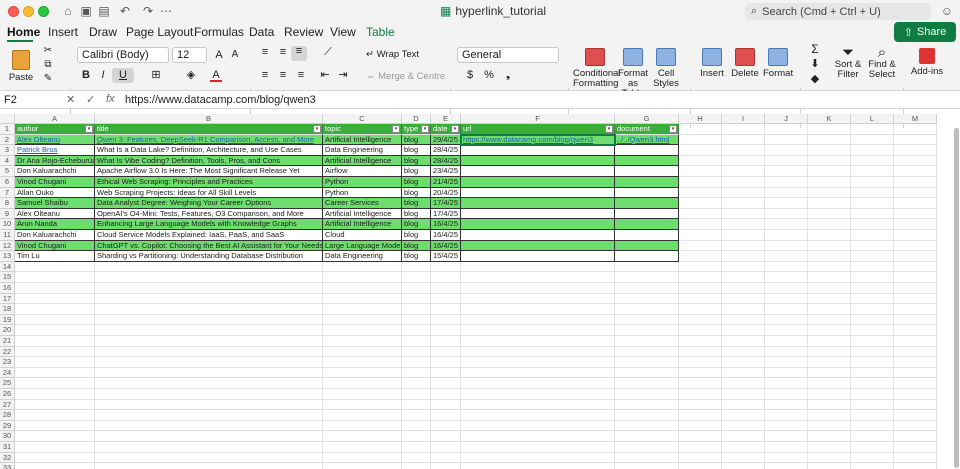 The height and width of the screenshot is (469, 960). What do you see at coordinates (55, 119) in the screenshot?
I see `column-header-a: A` at bounding box center [55, 119].